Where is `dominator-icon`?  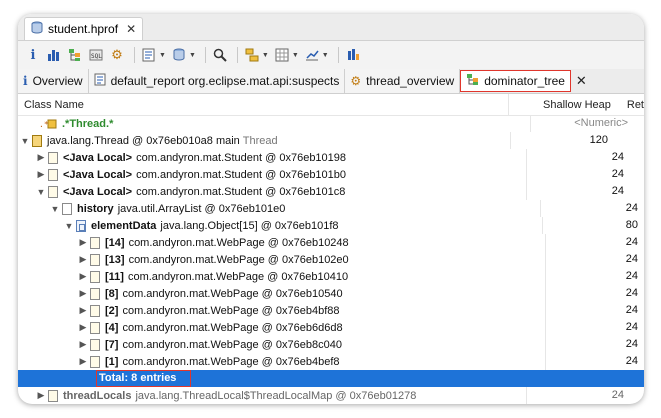 dominator-icon is located at coordinates (75, 55).